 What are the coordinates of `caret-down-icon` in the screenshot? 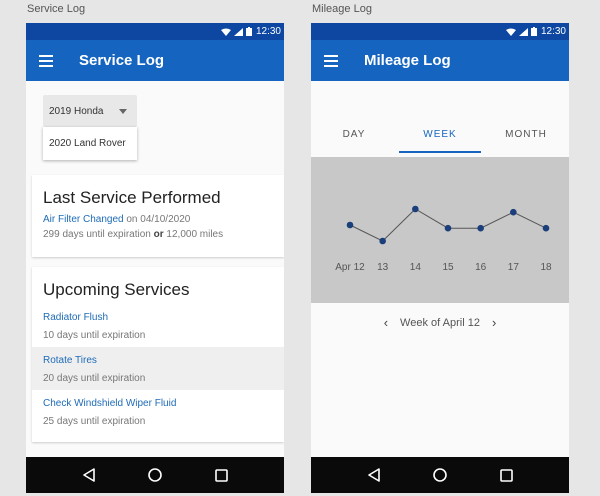 It's located at (123, 111).